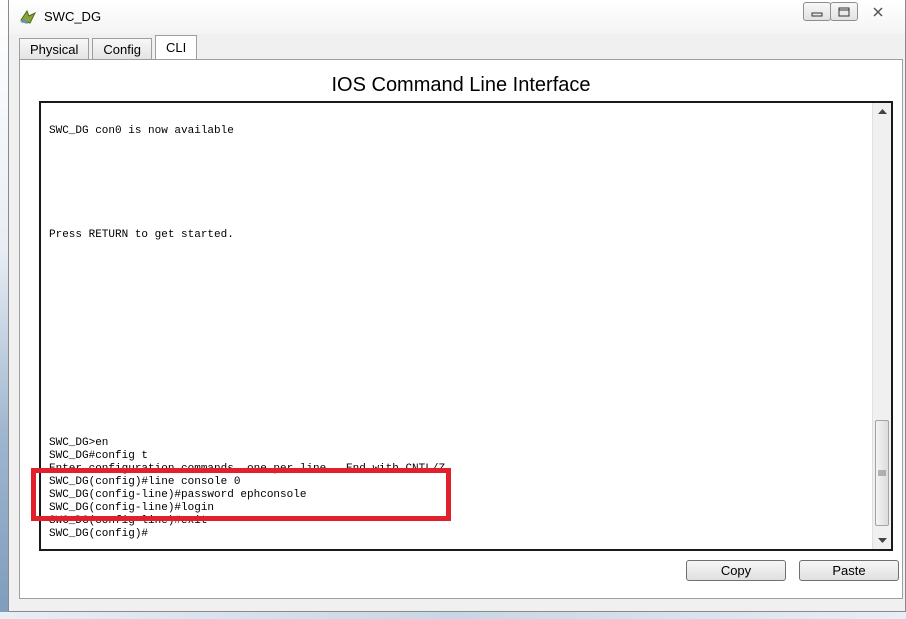 The image size is (906, 619). What do you see at coordinates (461, 85) in the screenshot?
I see `panel-heading: IOS Command Line Interface` at bounding box center [461, 85].